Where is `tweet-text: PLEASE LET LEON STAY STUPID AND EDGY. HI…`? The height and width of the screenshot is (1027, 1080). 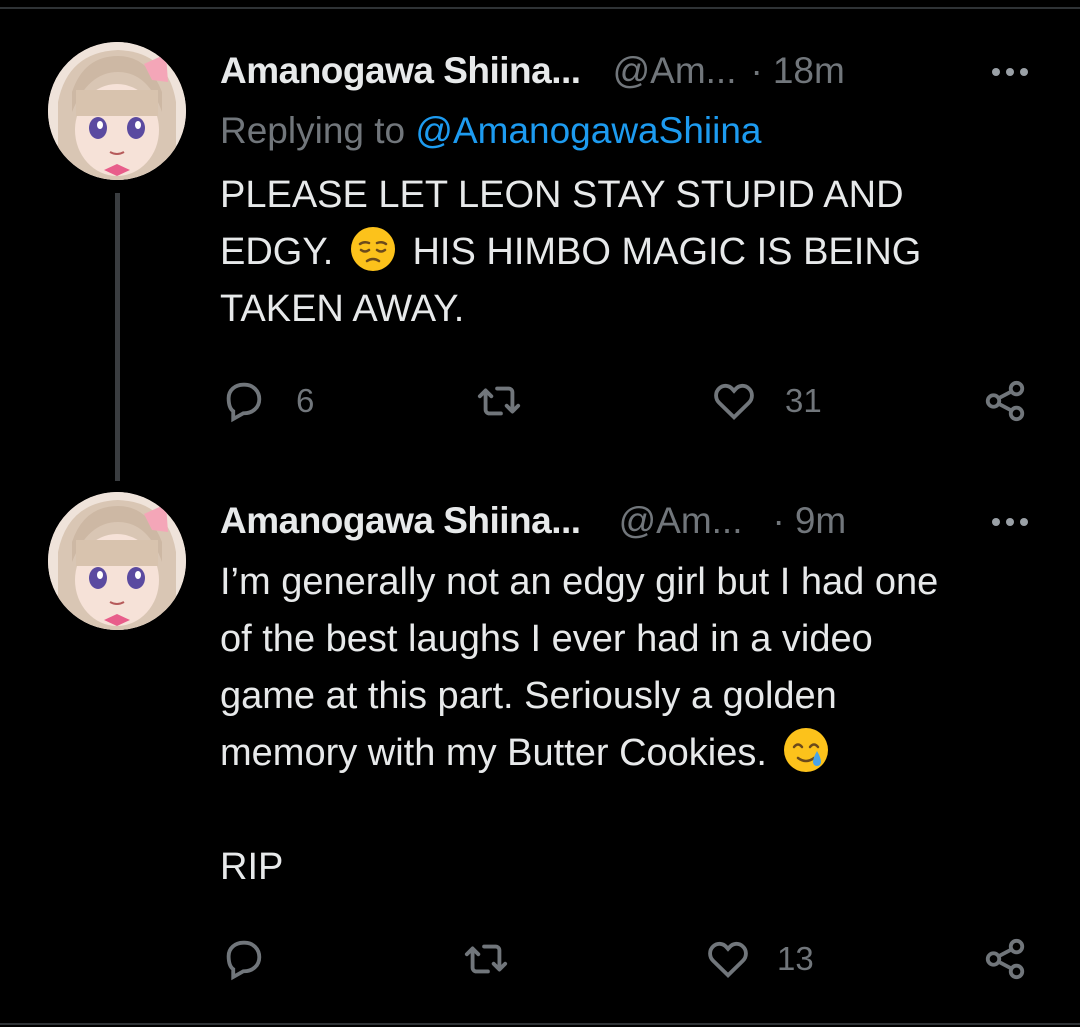 tweet-text: PLEASE LET LEON STAY STUPID AND EDGY. HI… is located at coordinates (630, 252).